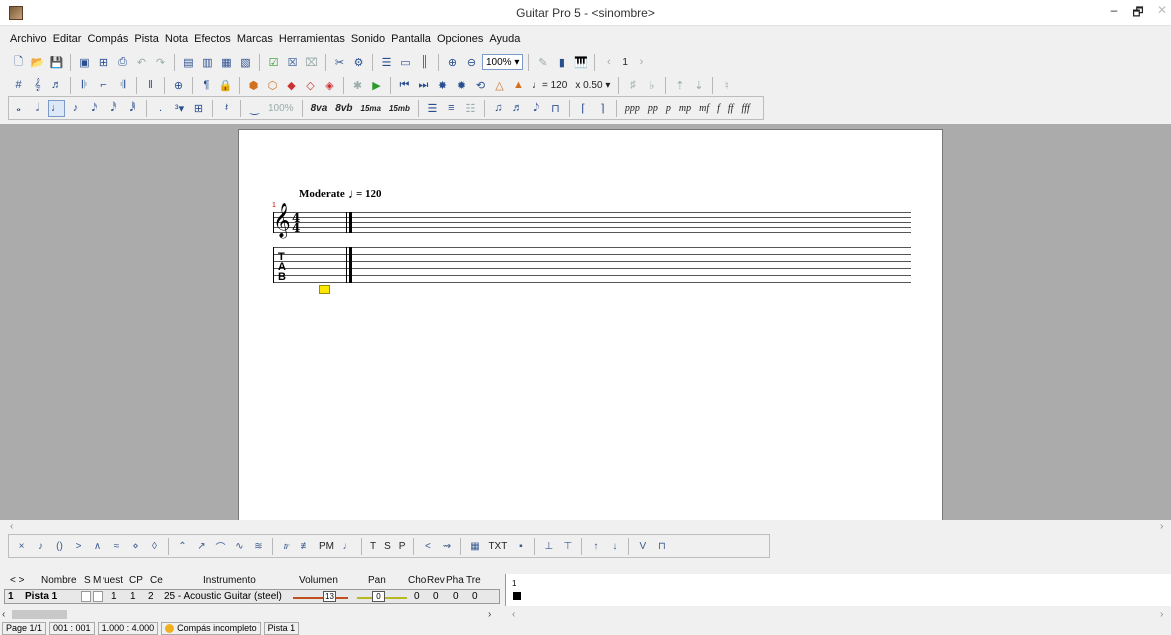 The width and height of the screenshot is (1171, 635). I want to click on check-bar-icon: ☑, so click(273, 62).